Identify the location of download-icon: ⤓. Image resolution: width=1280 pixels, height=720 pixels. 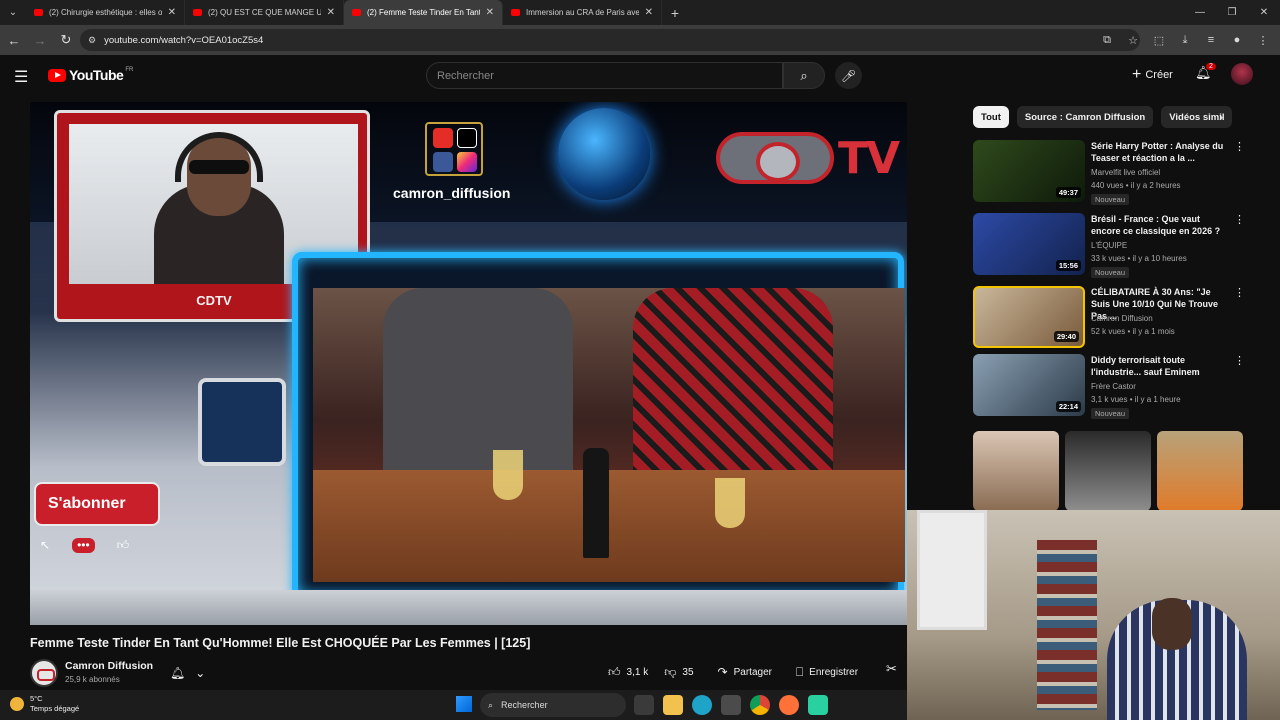
(1185, 40).